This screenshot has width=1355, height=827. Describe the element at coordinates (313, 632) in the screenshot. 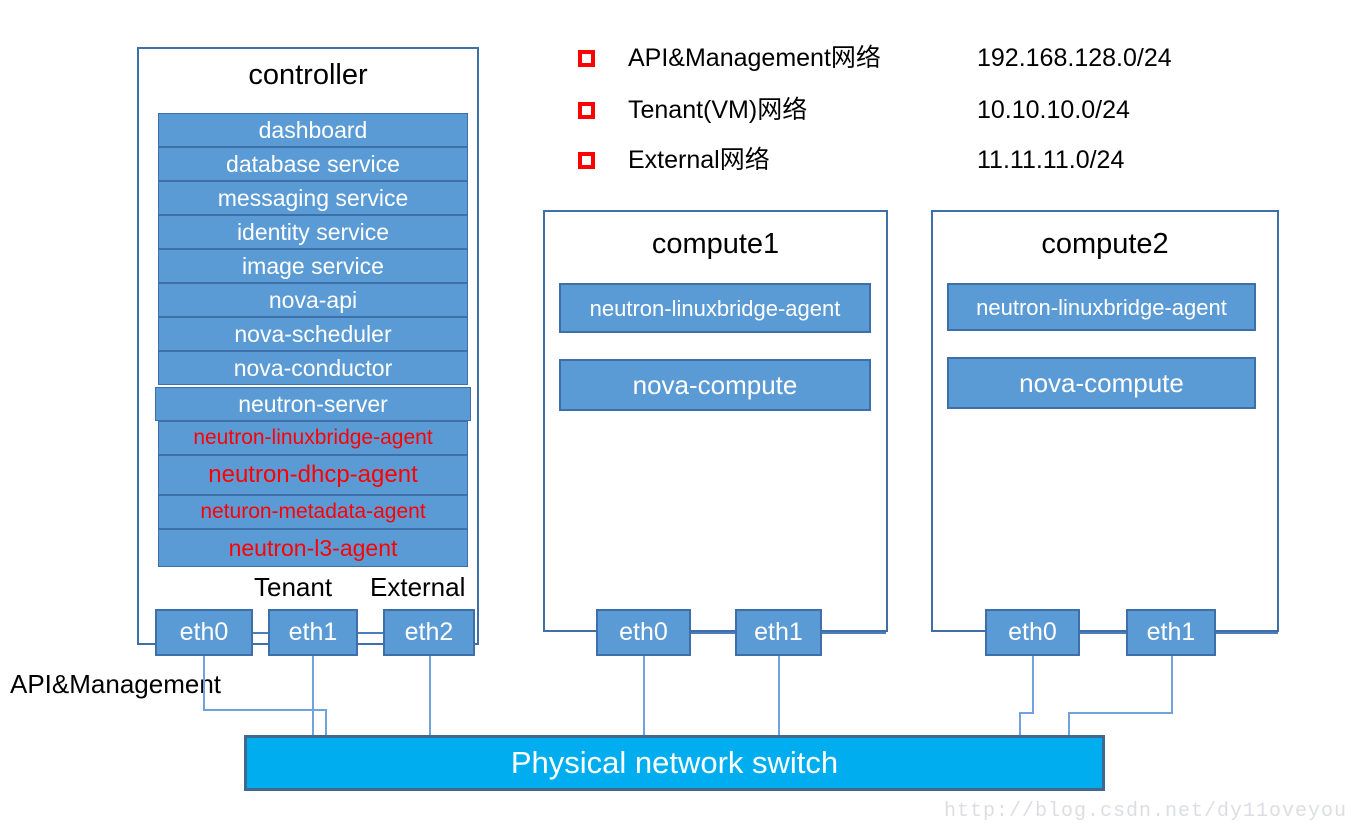

I see `controller-port-eth1: eth1` at that location.